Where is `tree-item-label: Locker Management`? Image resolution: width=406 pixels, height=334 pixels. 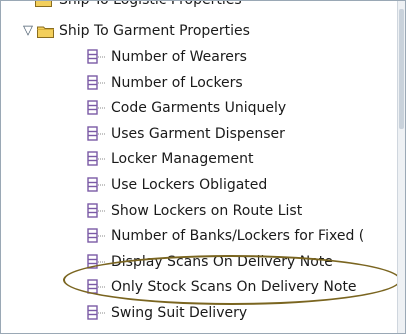
tree-item-label: Locker Management is located at coordinates (182, 159).